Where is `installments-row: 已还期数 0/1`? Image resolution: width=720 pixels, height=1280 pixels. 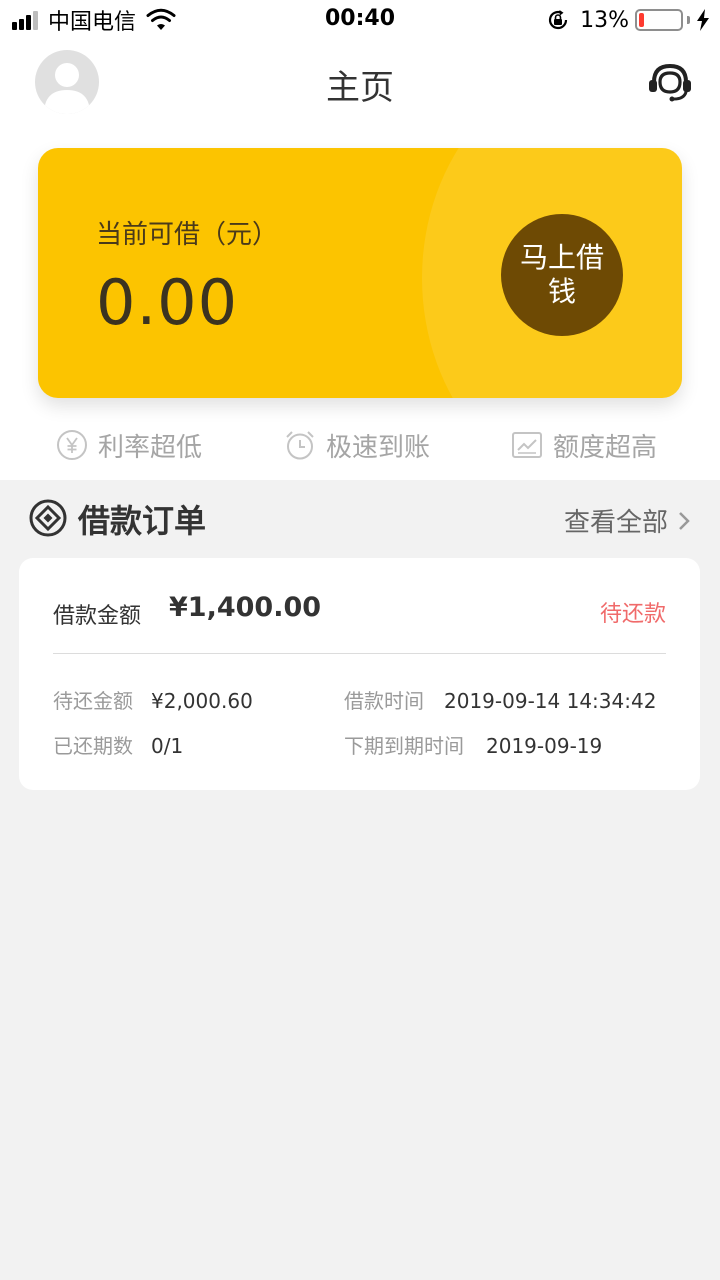
installments-row: 已还期数 0/1 is located at coordinates (118, 744).